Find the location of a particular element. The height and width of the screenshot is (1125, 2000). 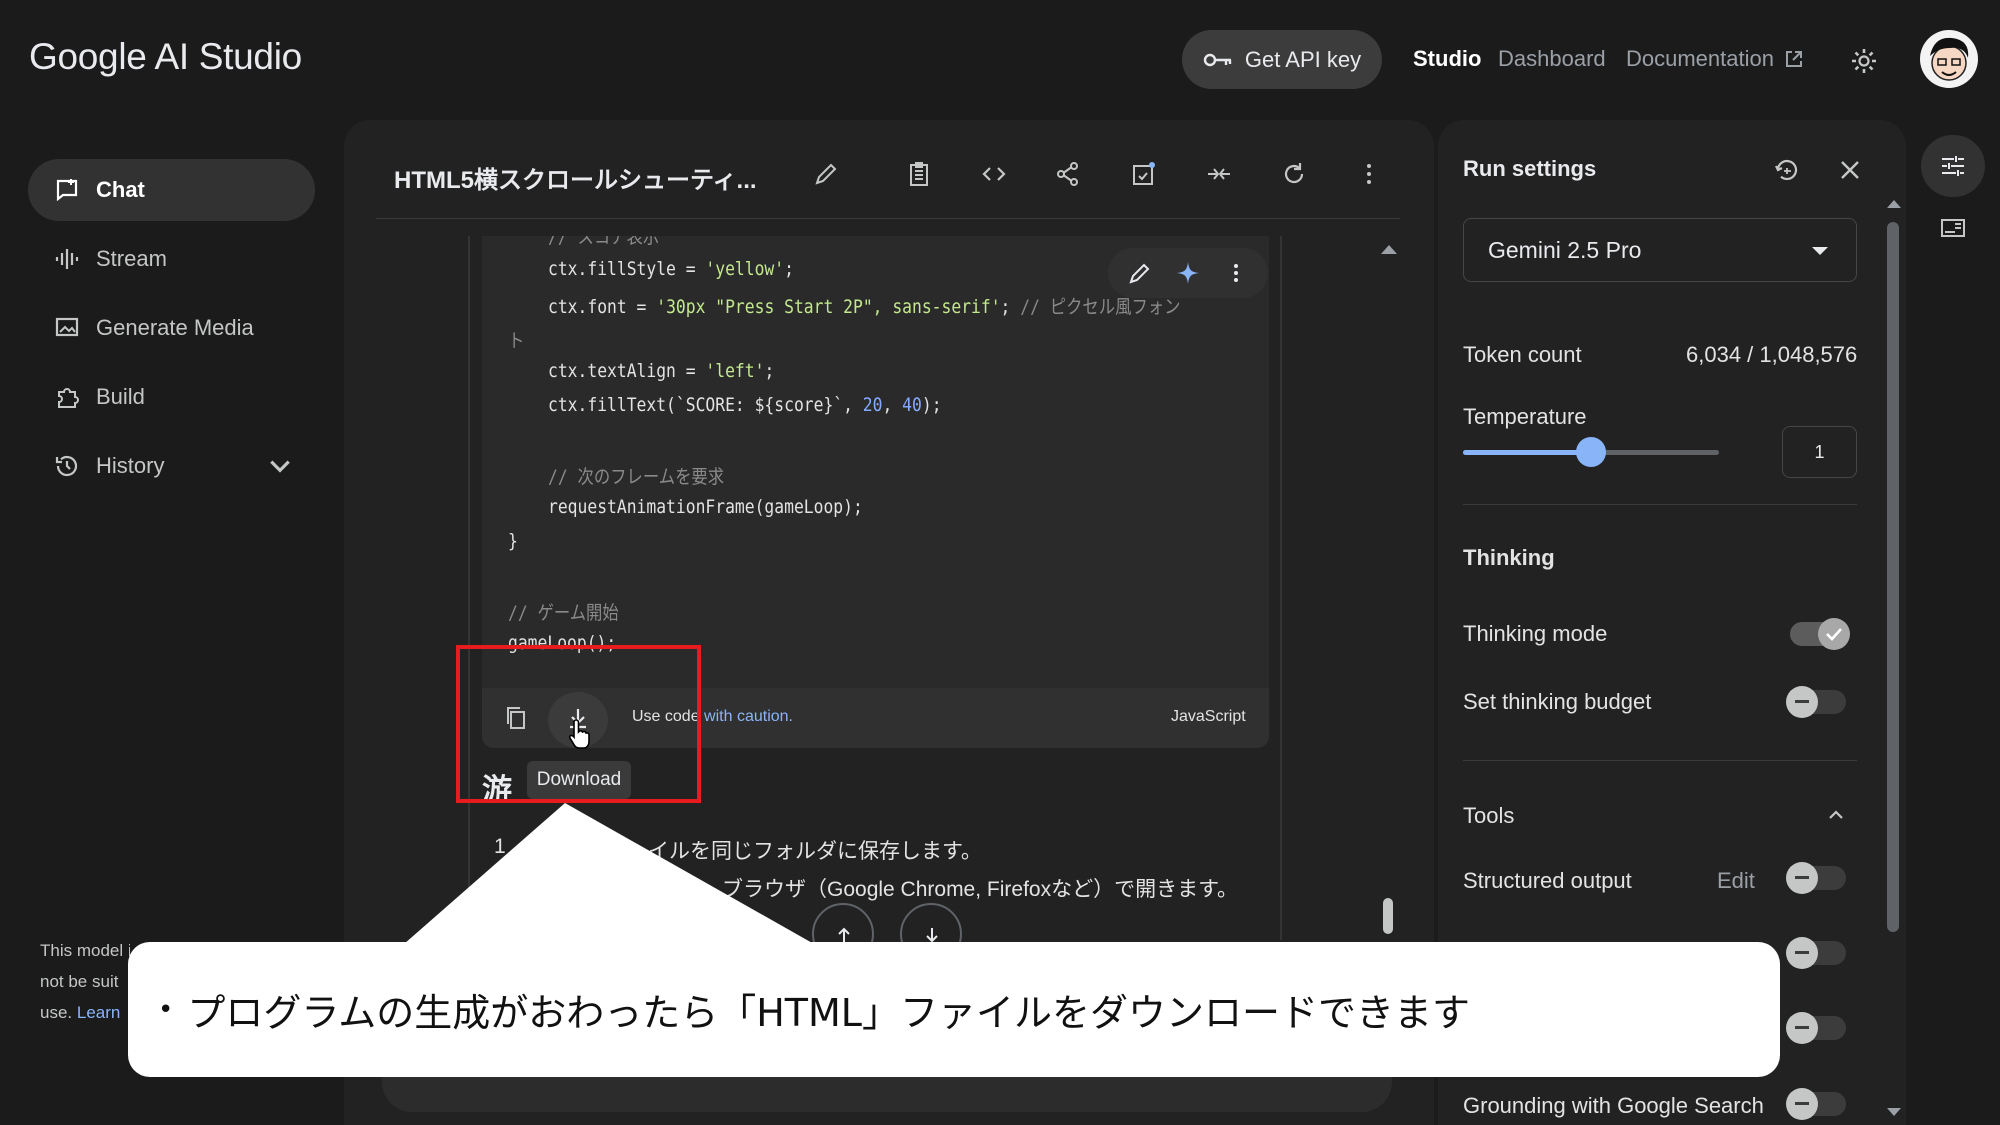

user-avatar is located at coordinates (1949, 59).